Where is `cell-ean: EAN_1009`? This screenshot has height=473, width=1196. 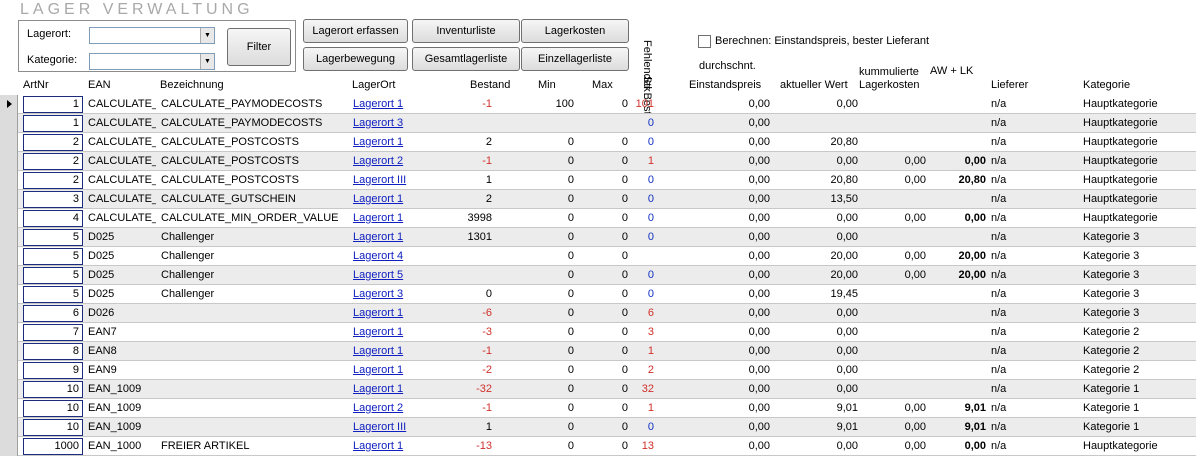
cell-ean: EAN_1009 is located at coordinates (115, 427).